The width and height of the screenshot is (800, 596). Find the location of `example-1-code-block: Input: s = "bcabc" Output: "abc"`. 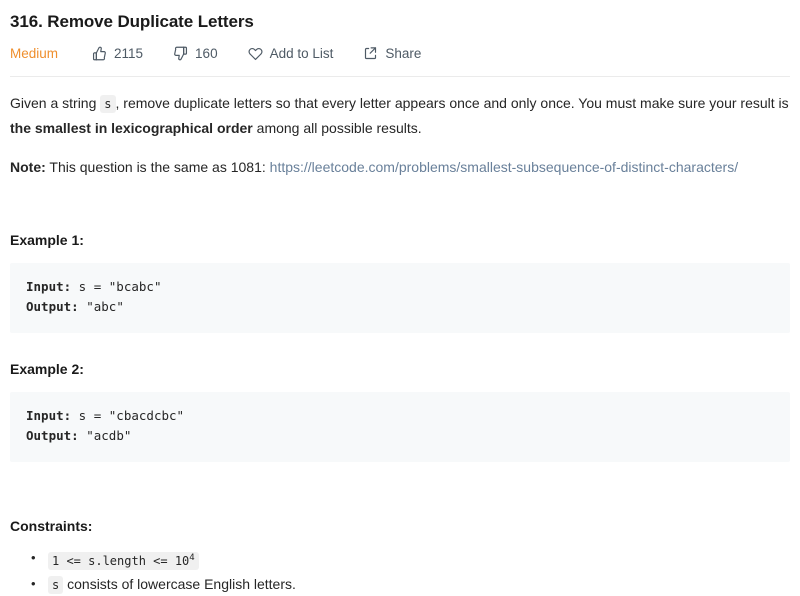

example-1-code-block: Input: s = "bcabc" Output: "abc" is located at coordinates (400, 298).